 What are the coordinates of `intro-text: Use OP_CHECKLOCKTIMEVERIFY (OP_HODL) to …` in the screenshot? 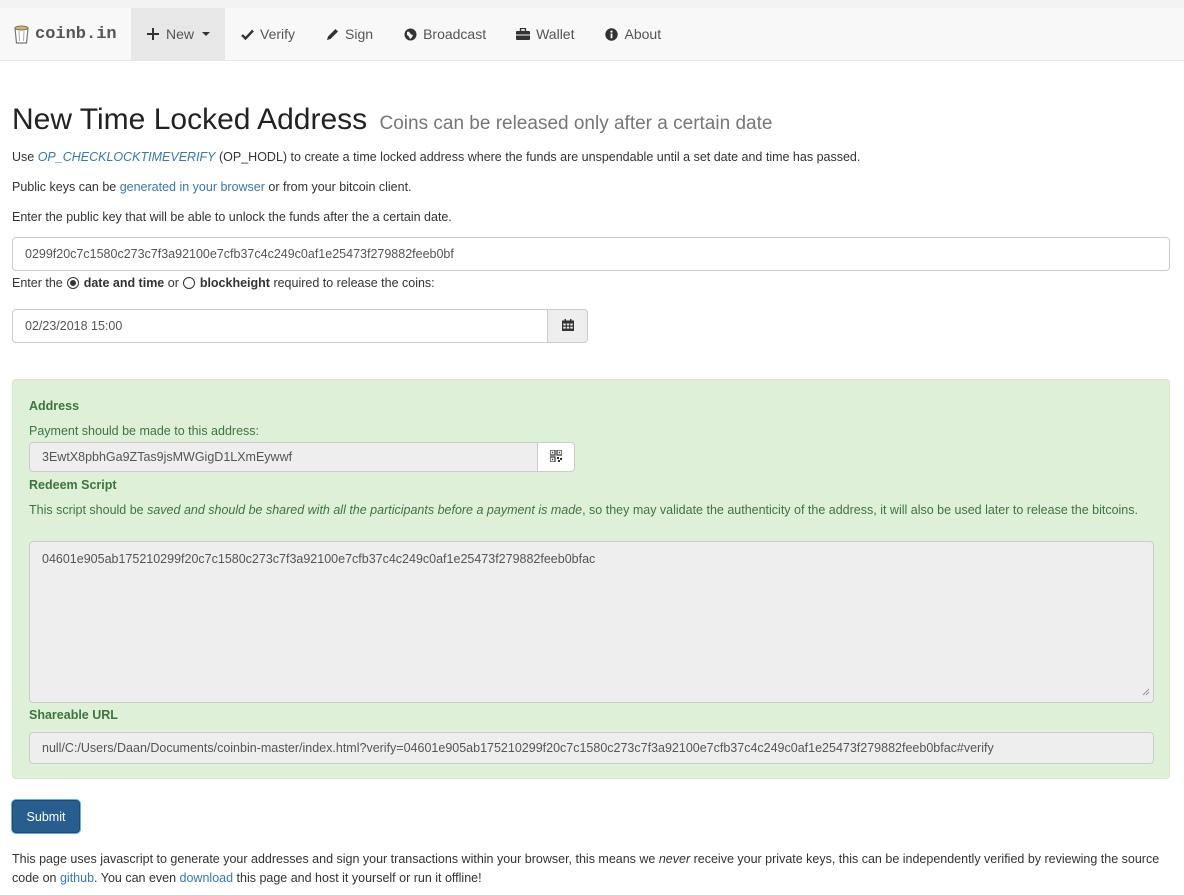 It's located at (436, 157).